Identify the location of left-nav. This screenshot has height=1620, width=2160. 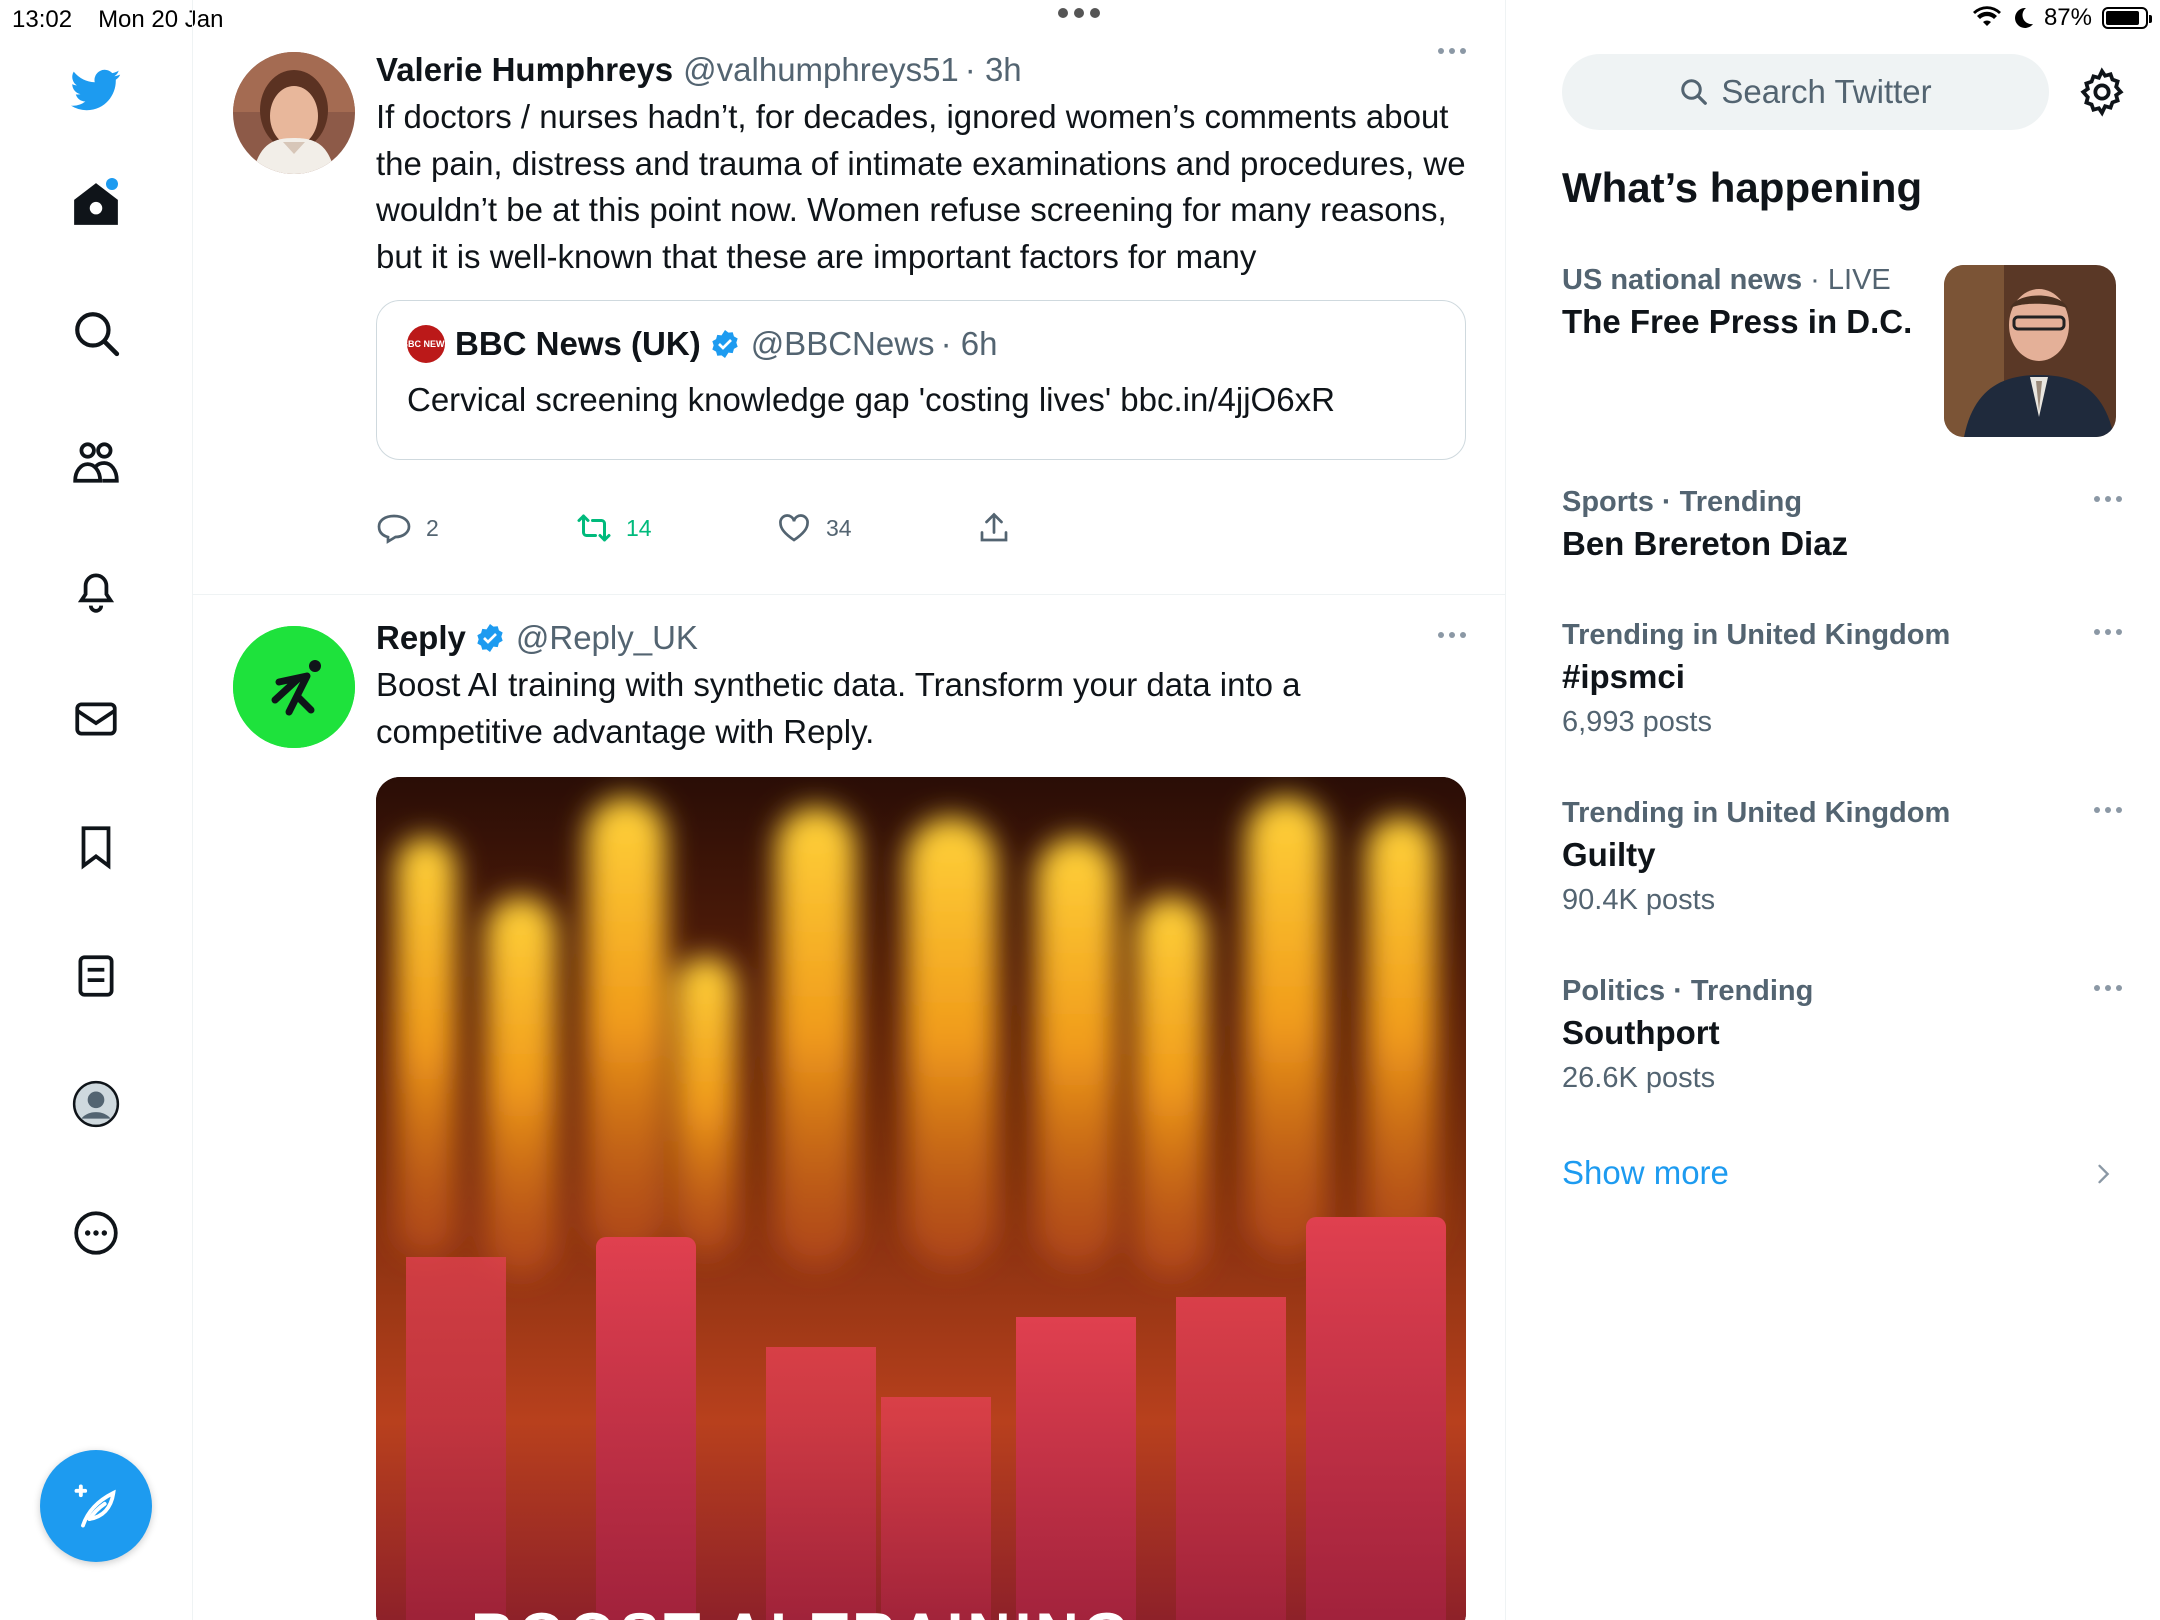
(96, 810).